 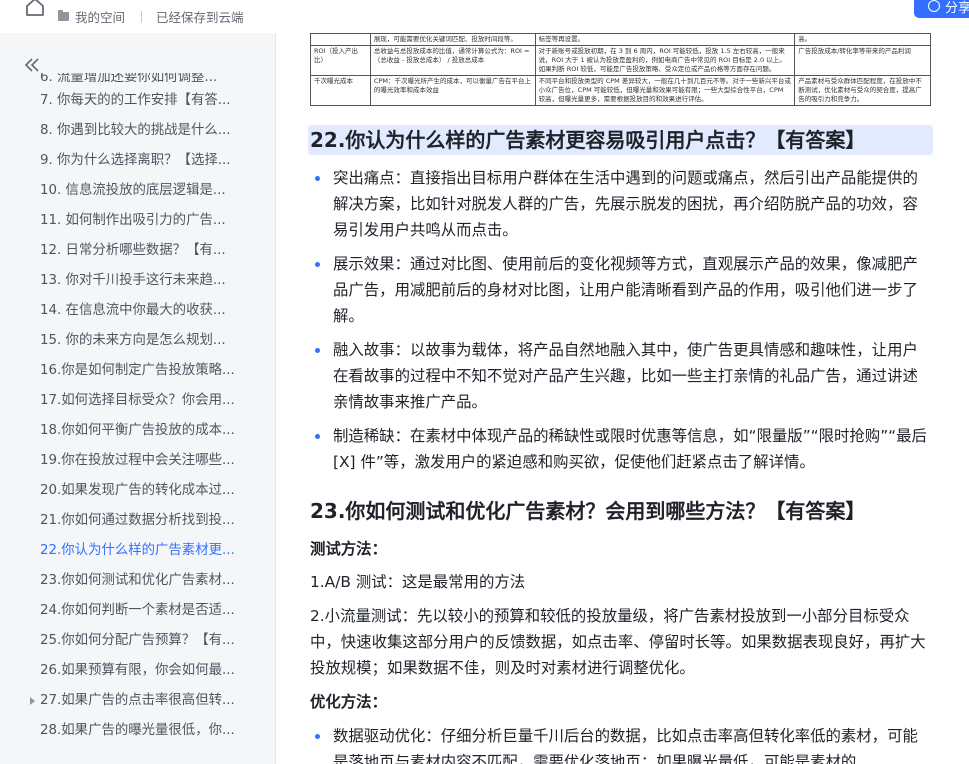 What do you see at coordinates (941, 9) in the screenshot?
I see `share-button: 分享` at bounding box center [941, 9].